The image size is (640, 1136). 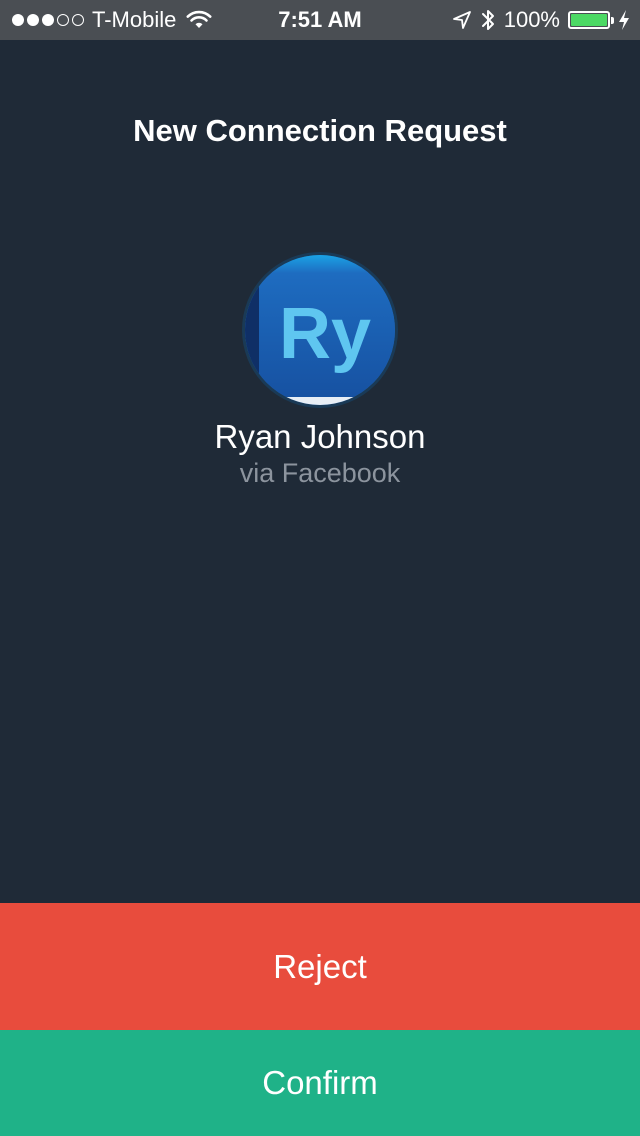 I want to click on reject-button: Reject, so click(x=320, y=966).